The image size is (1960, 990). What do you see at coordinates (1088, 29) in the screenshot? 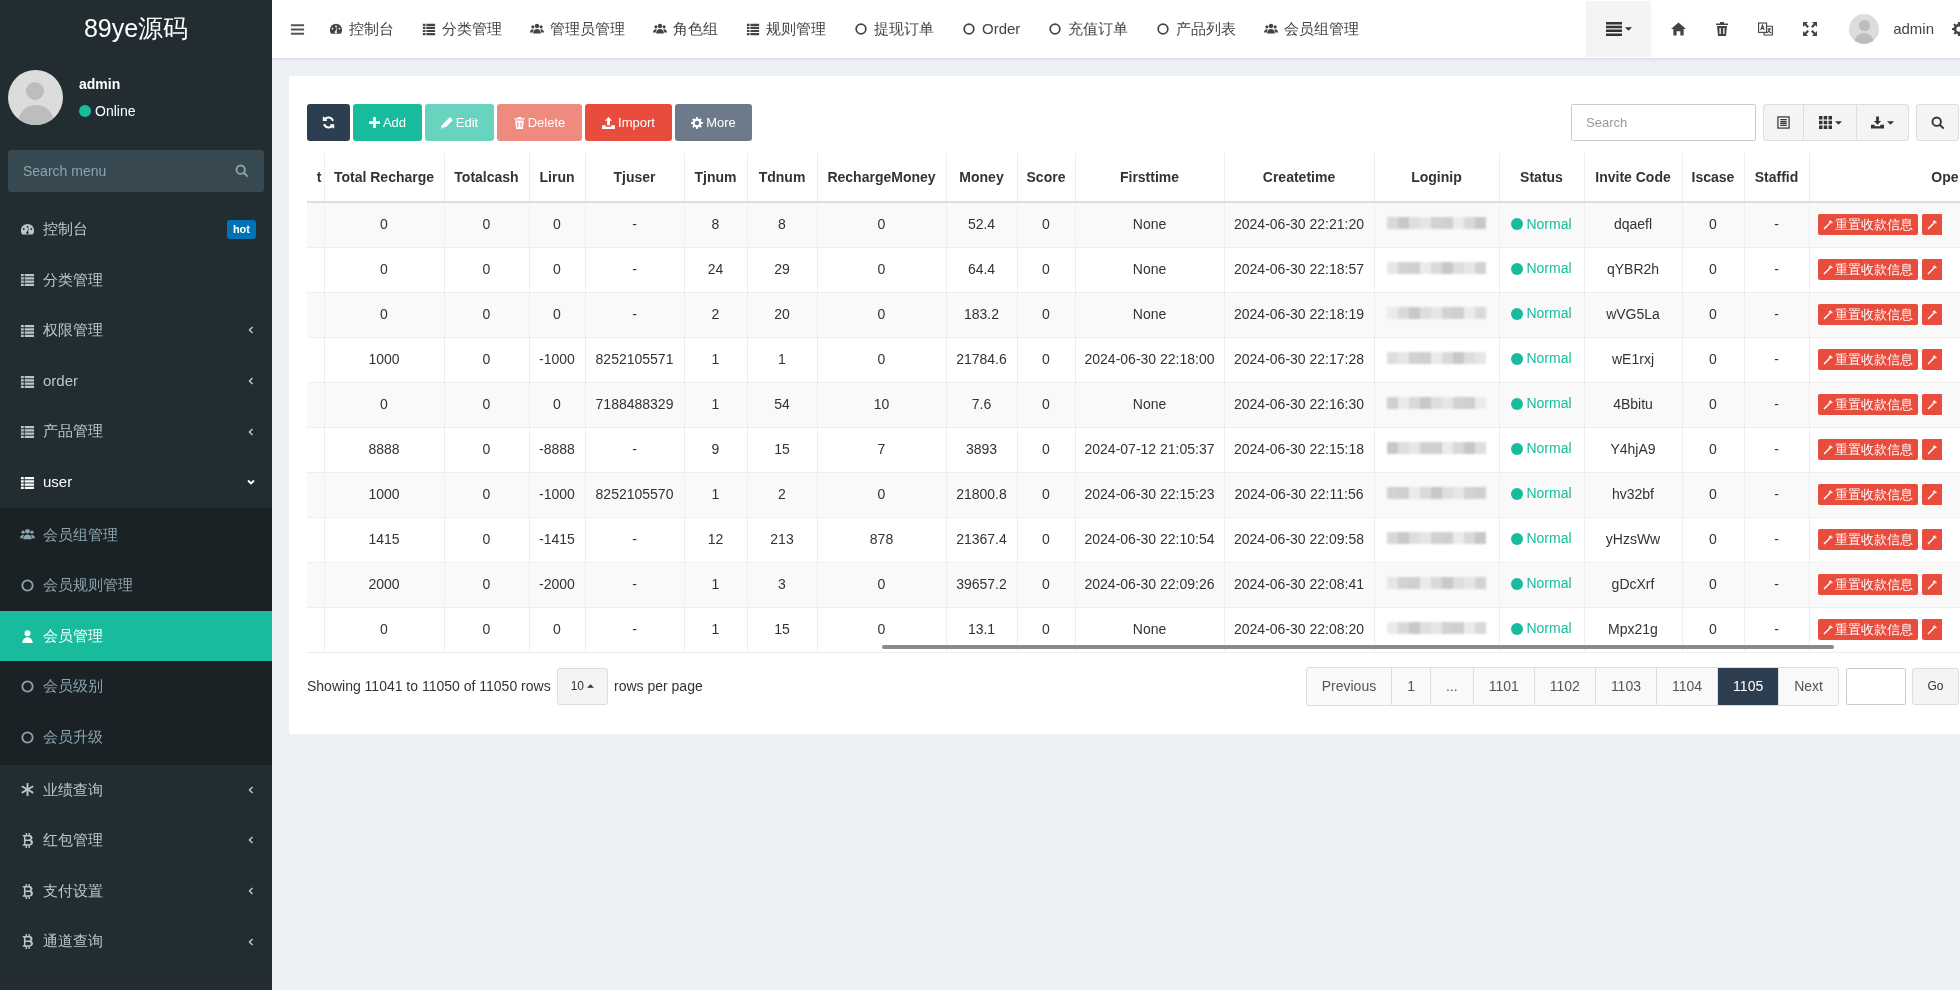
I see `nav-link: 充值订单` at bounding box center [1088, 29].